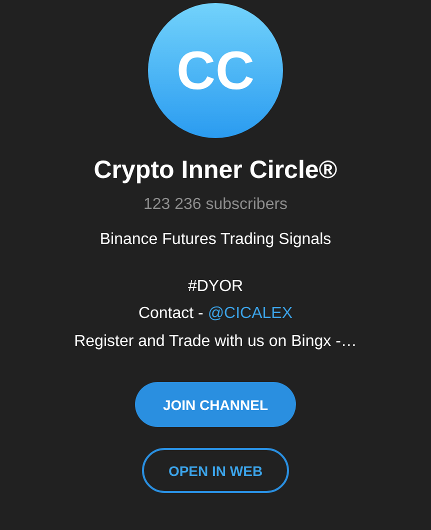 This screenshot has width=431, height=530. What do you see at coordinates (216, 170) in the screenshot?
I see `channel-title: Crypto Inner Circle®` at bounding box center [216, 170].